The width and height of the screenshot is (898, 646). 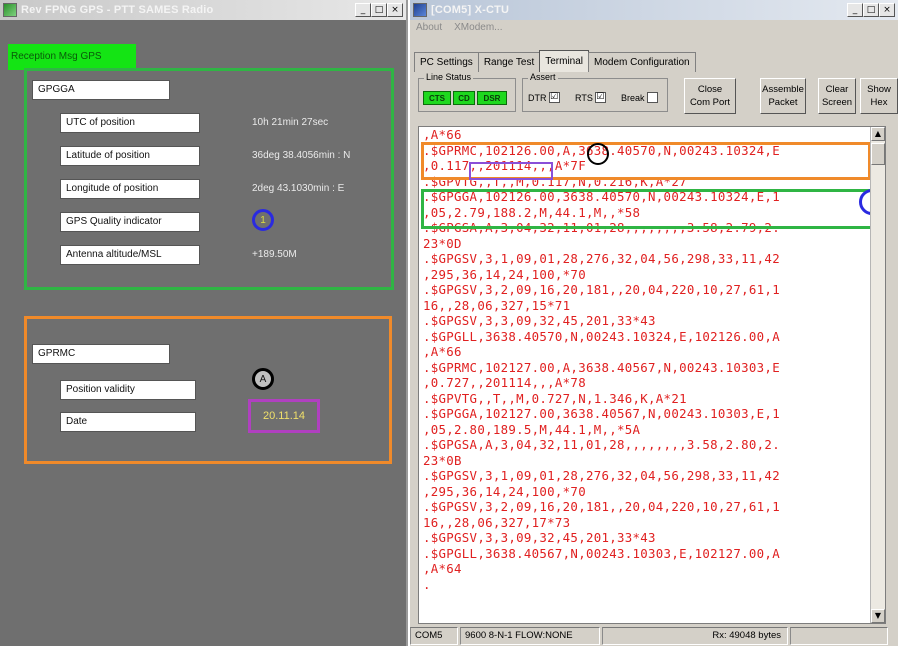 What do you see at coordinates (128, 390) in the screenshot?
I see `position-validity-label: Position validity` at bounding box center [128, 390].